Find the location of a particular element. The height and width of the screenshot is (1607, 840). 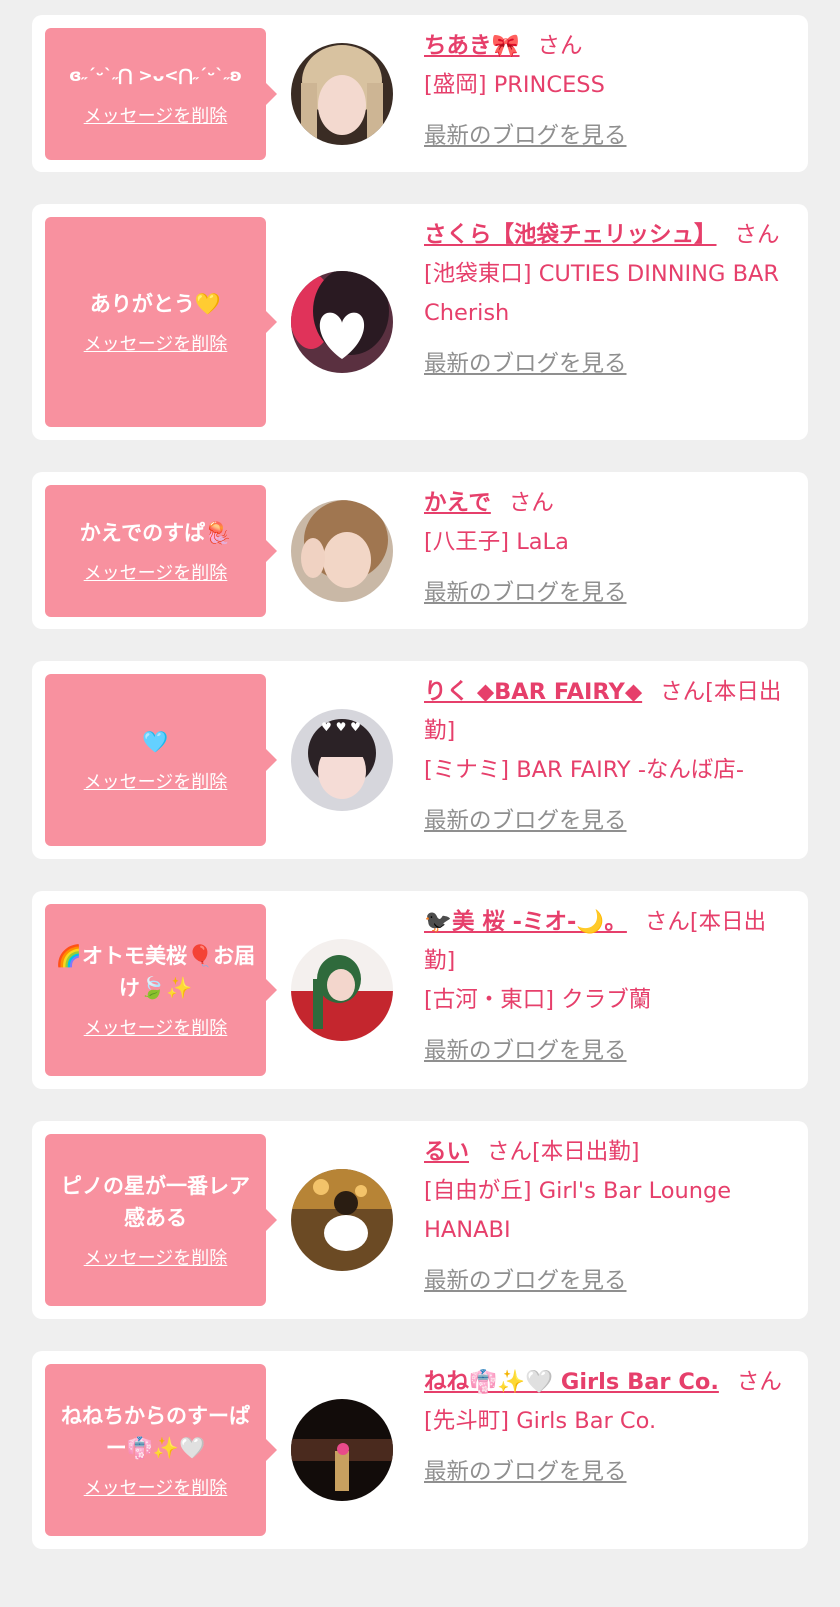

message-text: ありがとう💛 is located at coordinates (155, 304).